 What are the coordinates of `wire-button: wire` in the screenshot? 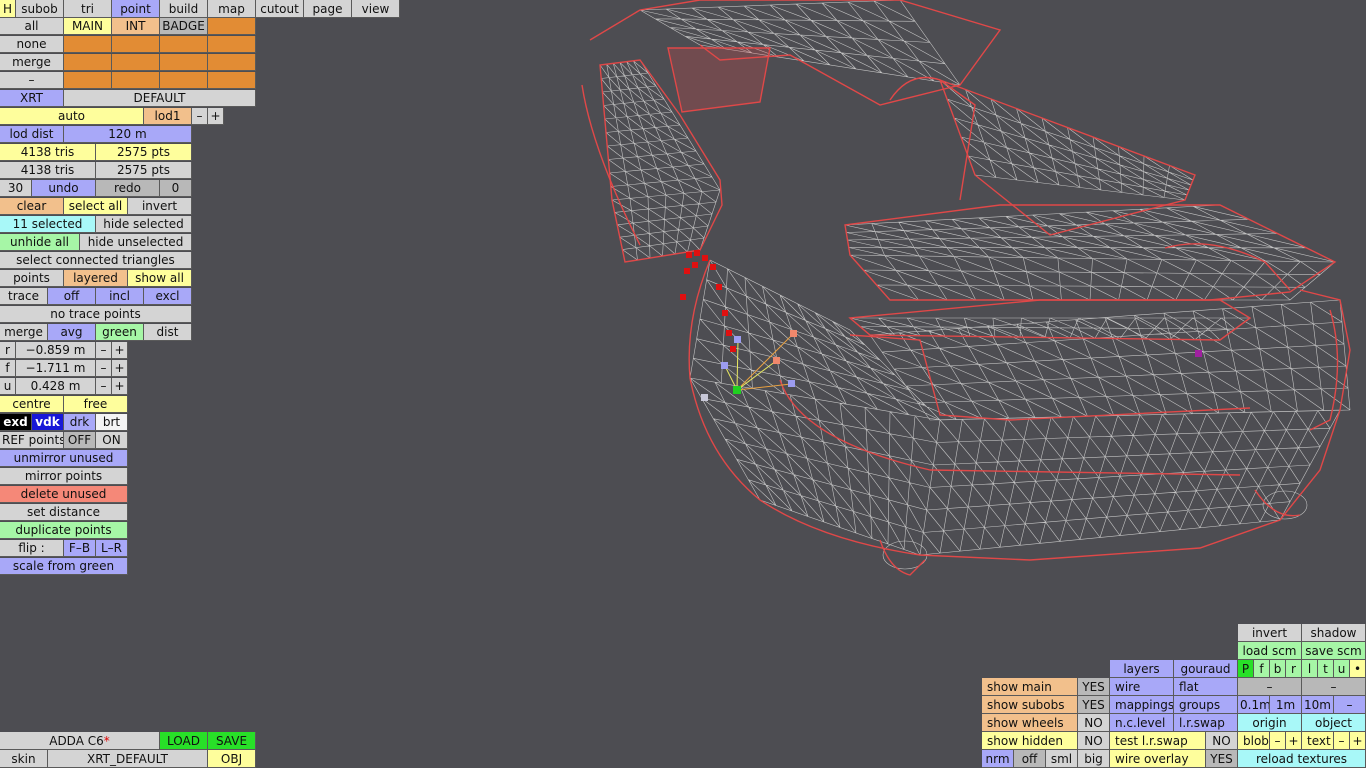 It's located at (1142, 687).